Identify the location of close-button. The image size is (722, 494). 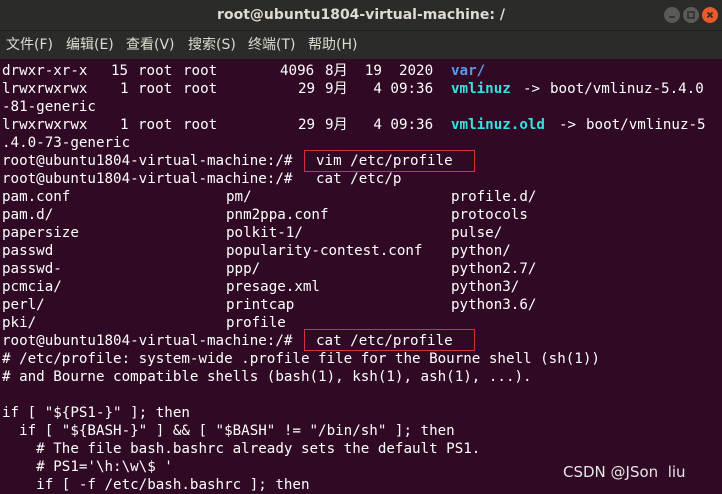
(710, 15).